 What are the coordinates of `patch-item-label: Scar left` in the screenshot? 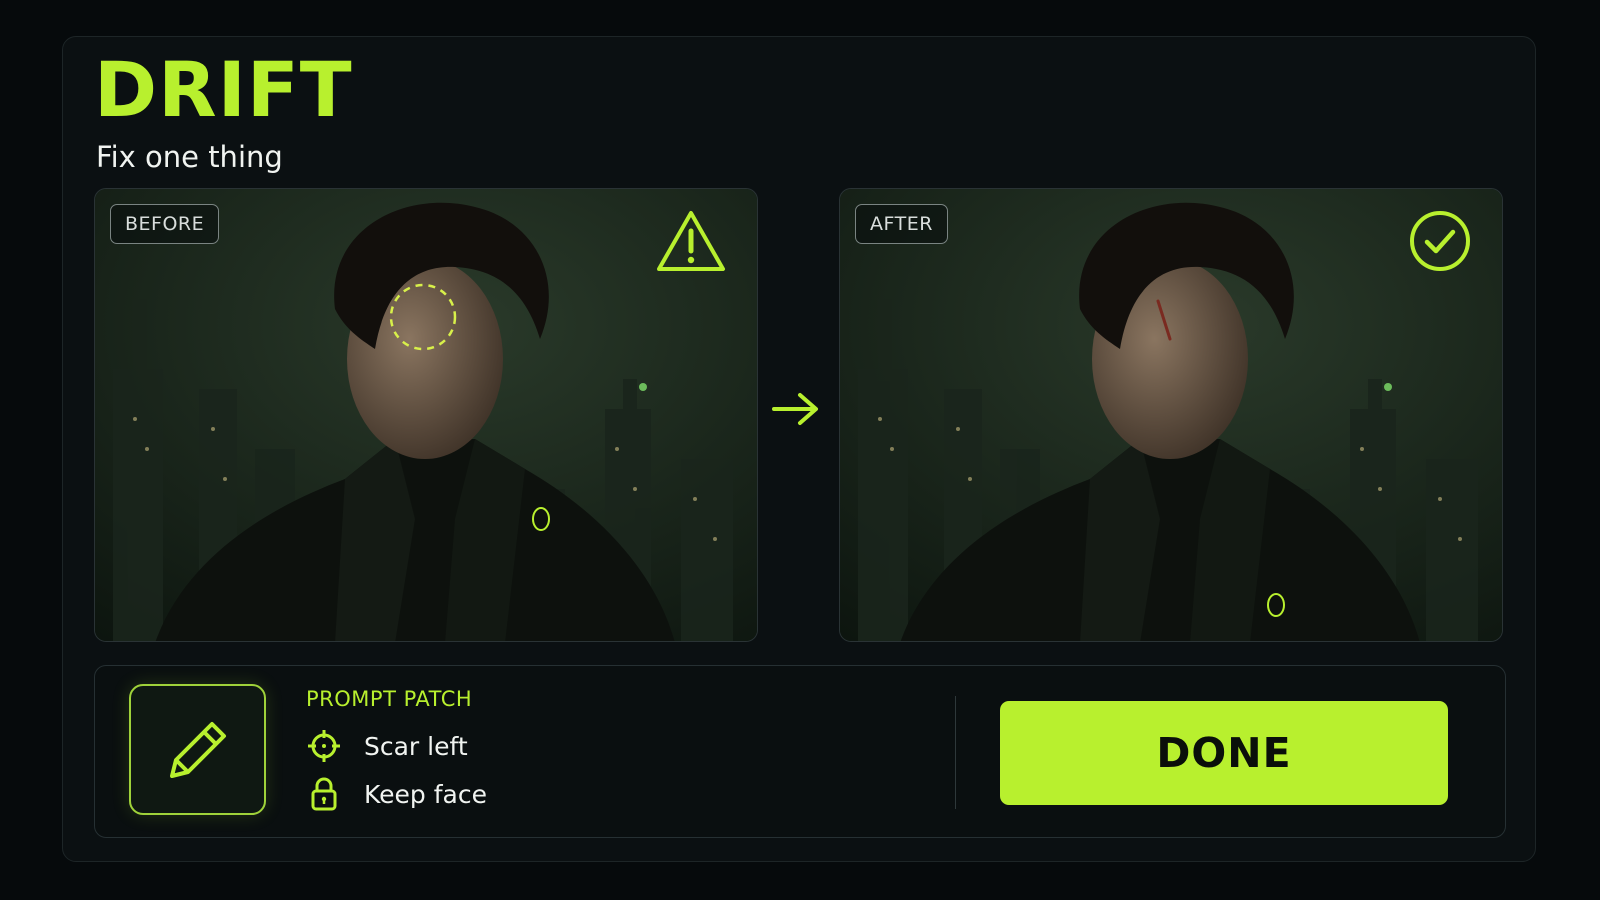 It's located at (416, 746).